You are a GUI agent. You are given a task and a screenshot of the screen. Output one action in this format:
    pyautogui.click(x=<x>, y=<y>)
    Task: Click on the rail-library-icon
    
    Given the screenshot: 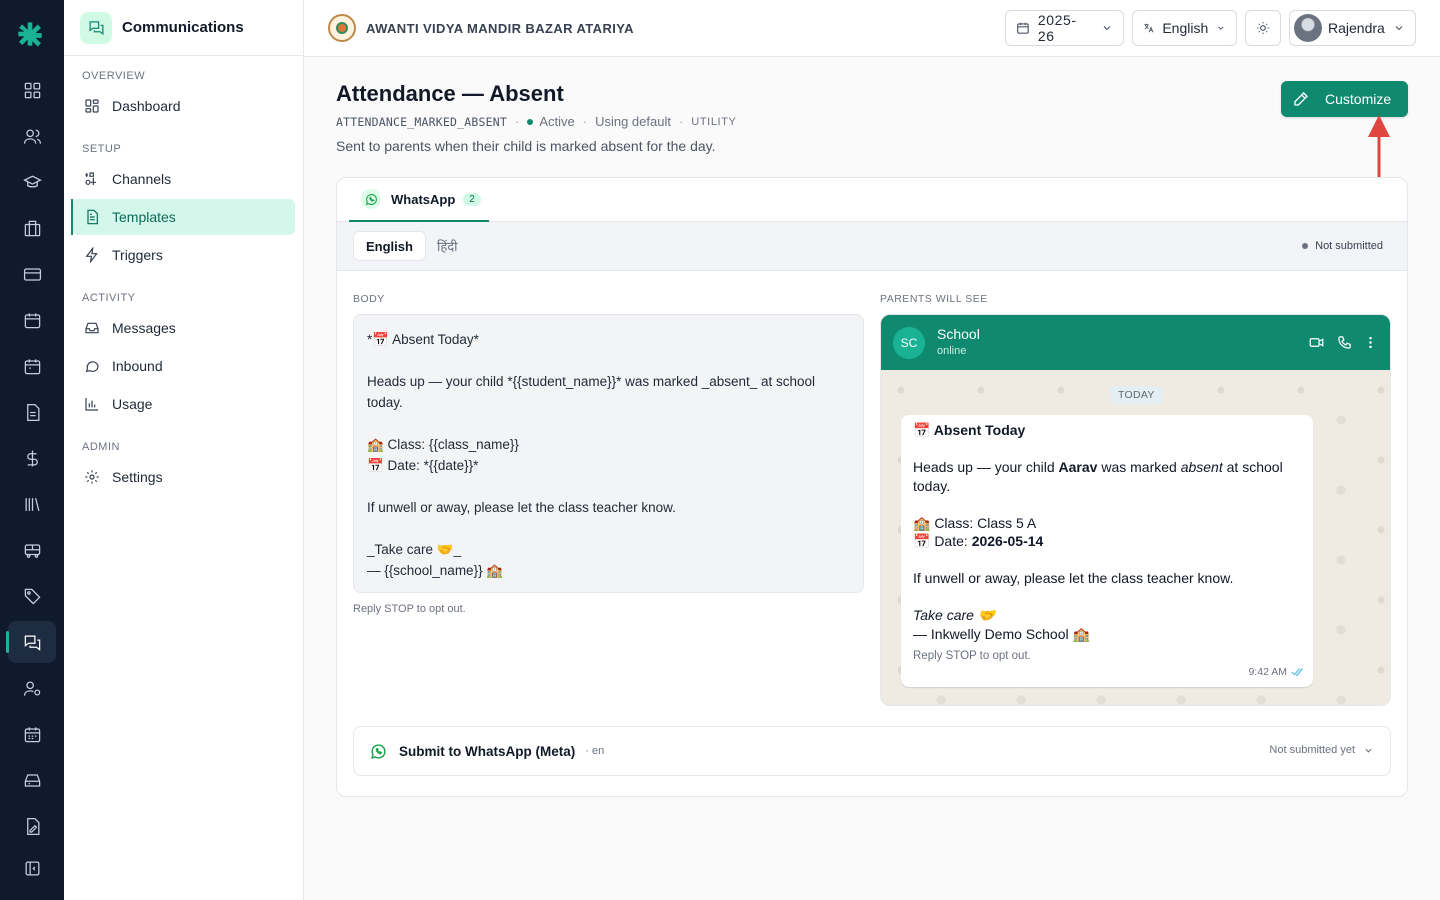 What is the action you would take?
    pyautogui.click(x=32, y=504)
    